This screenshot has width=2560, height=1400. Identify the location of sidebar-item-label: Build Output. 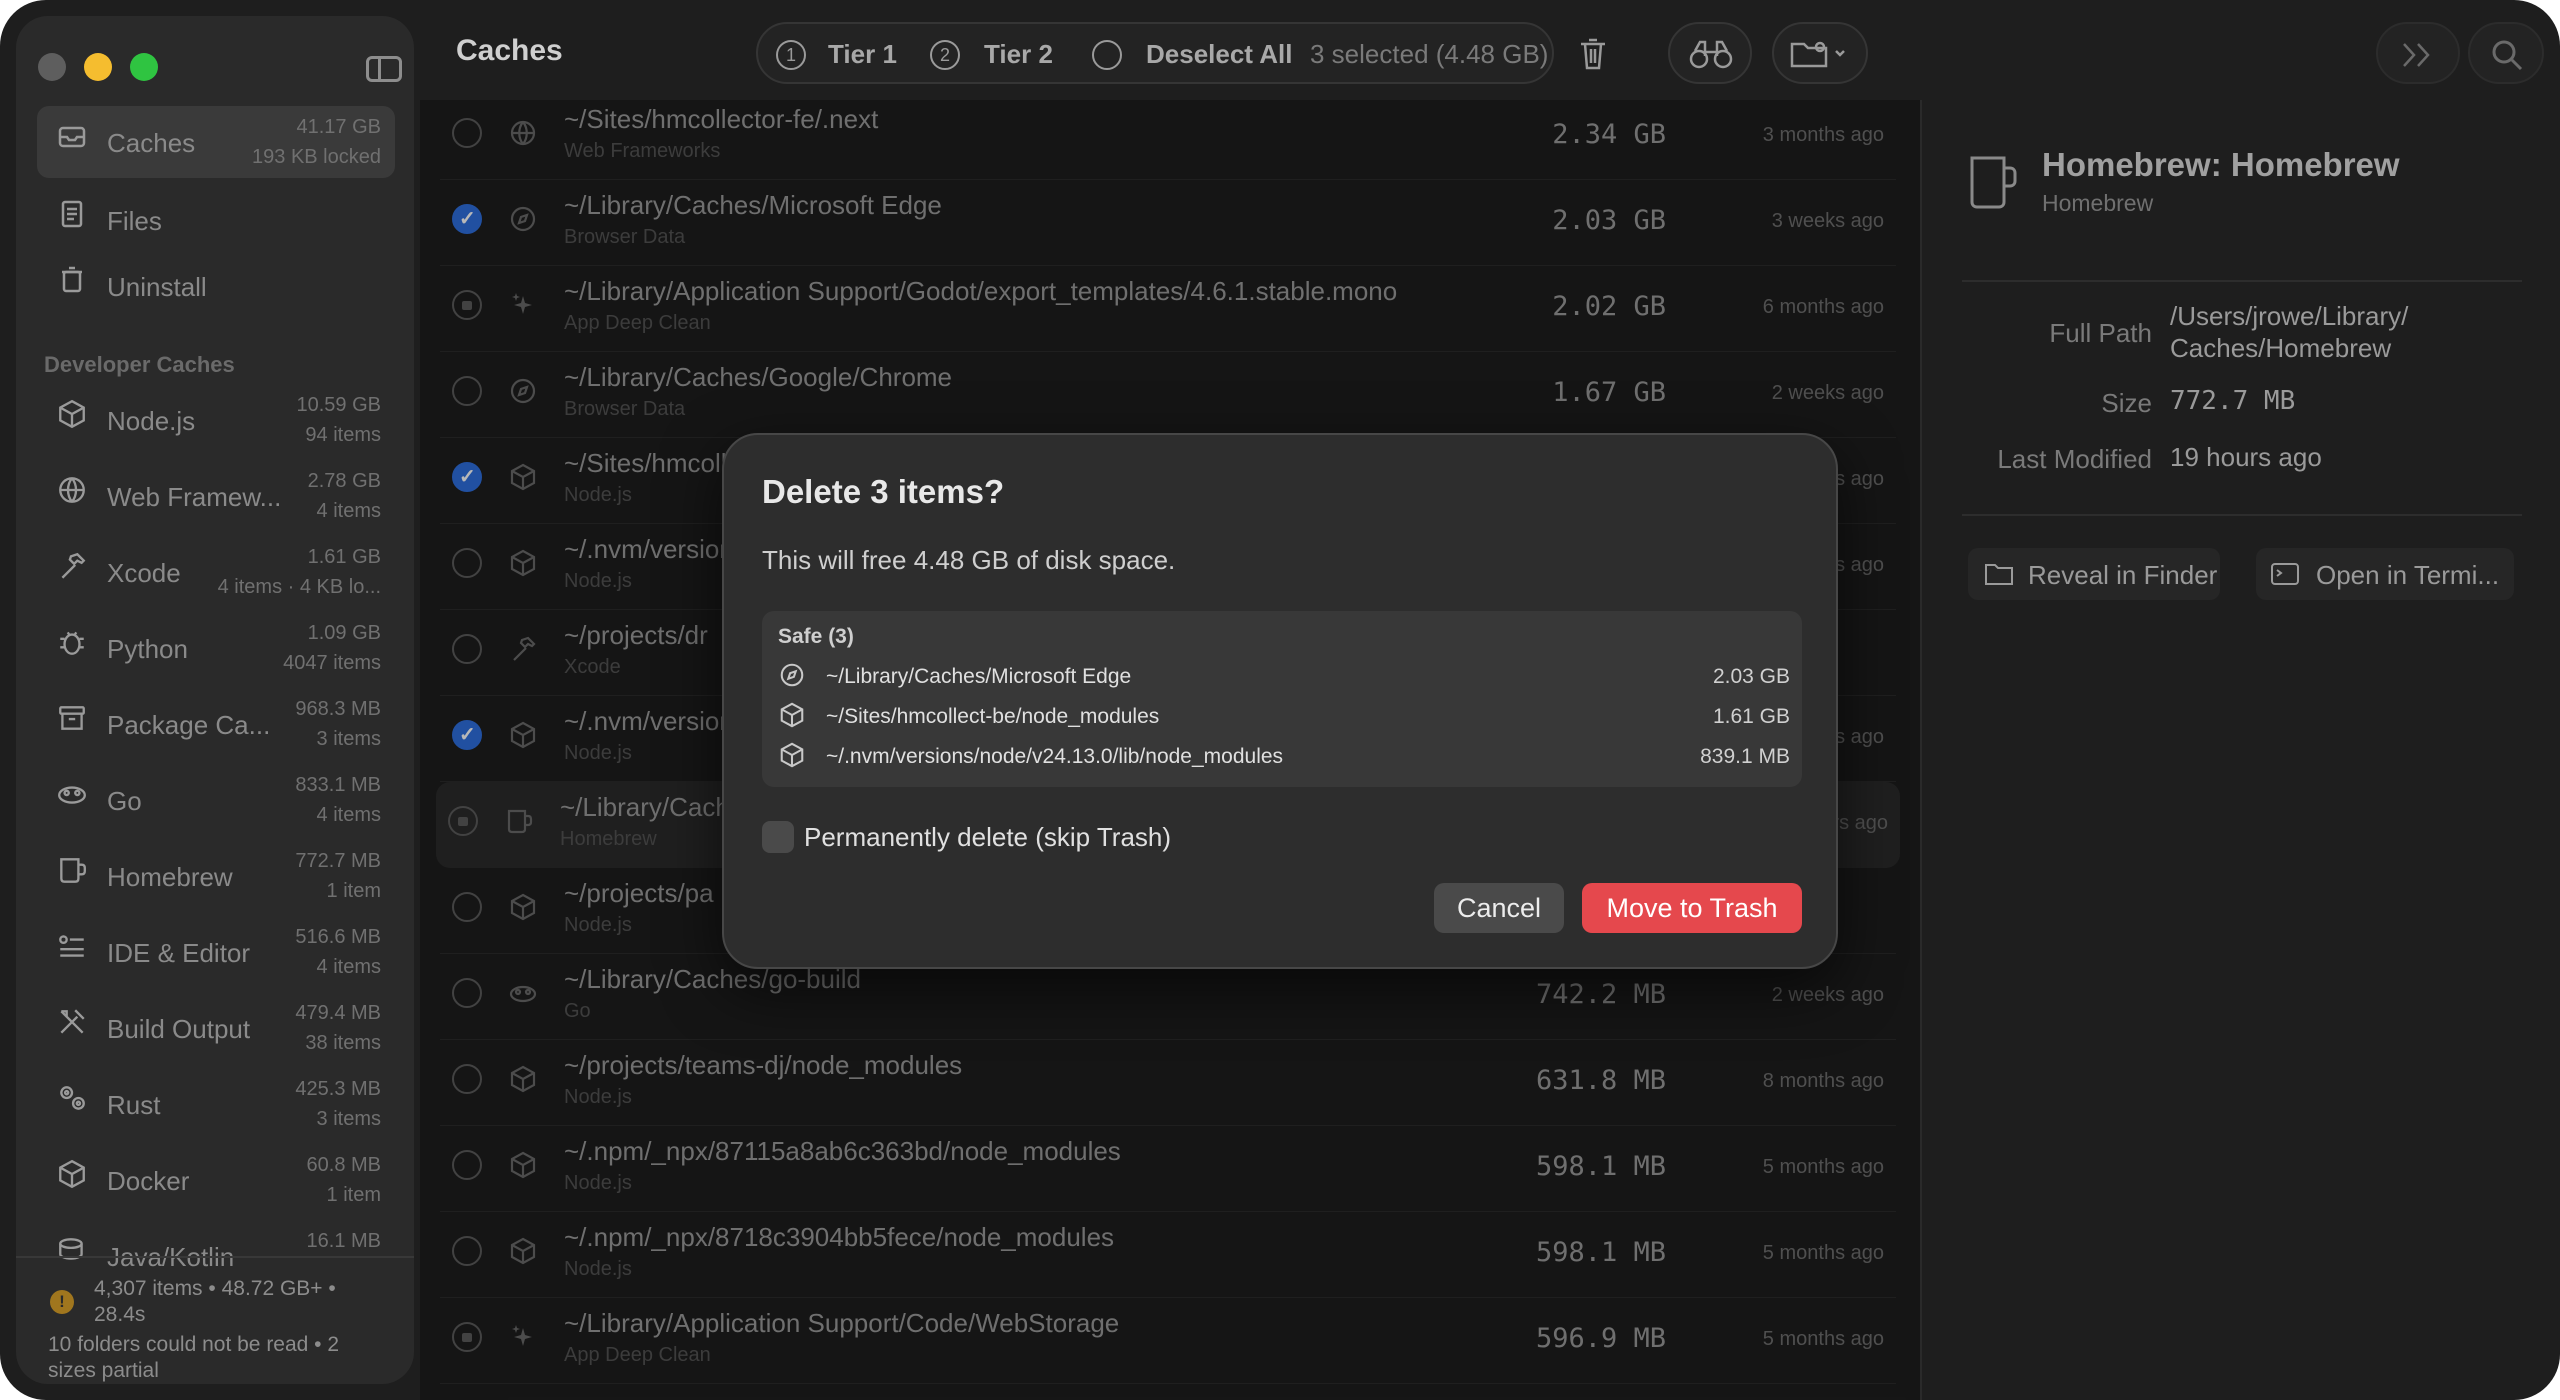
(179, 1029).